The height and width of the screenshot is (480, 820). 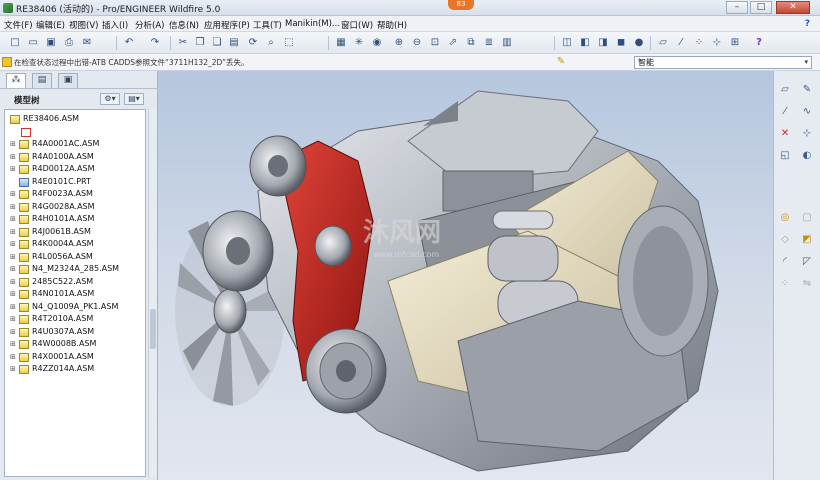 What do you see at coordinates (785, 262) in the screenshot?
I see `round-icon: ◜` at bounding box center [785, 262].